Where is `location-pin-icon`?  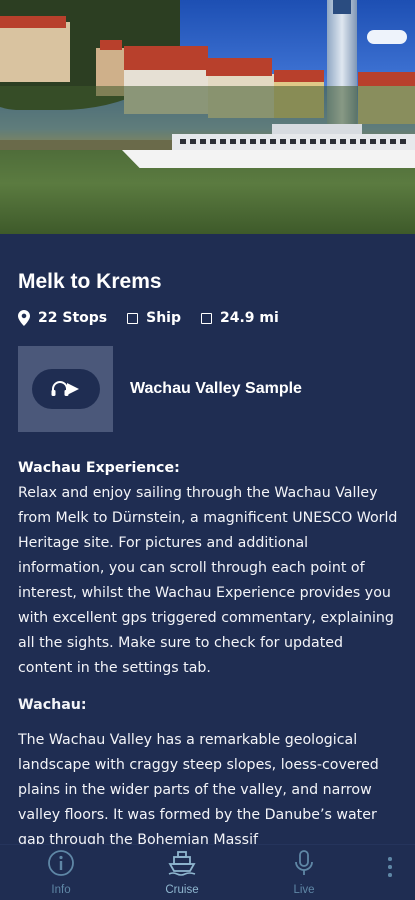 location-pin-icon is located at coordinates (24, 318).